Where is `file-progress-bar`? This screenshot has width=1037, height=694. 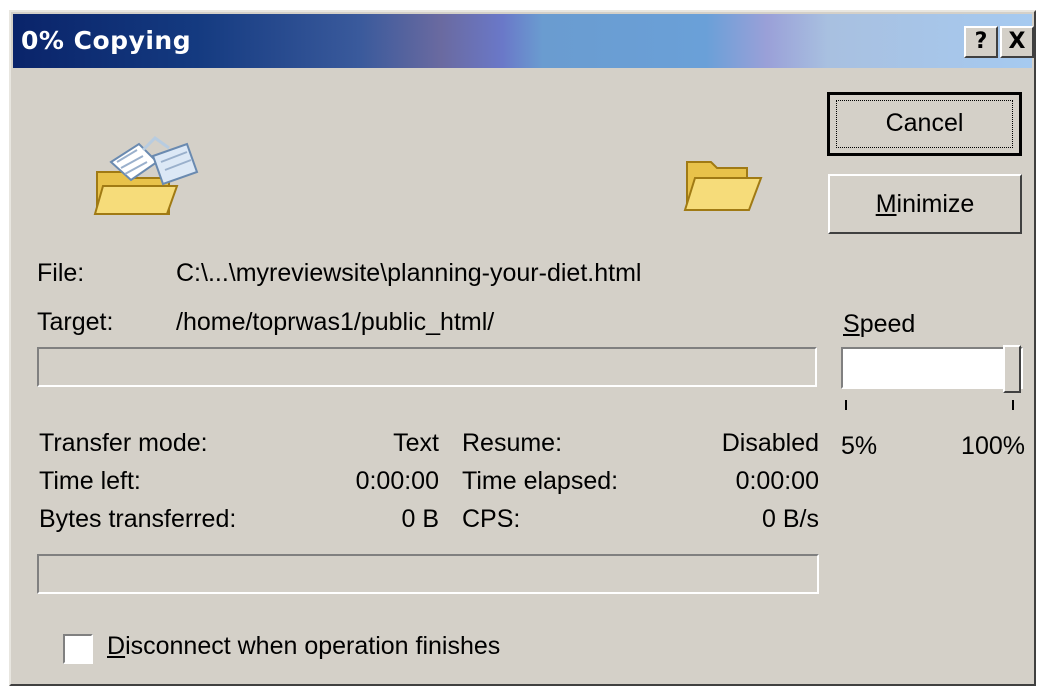
file-progress-bar is located at coordinates (427, 367).